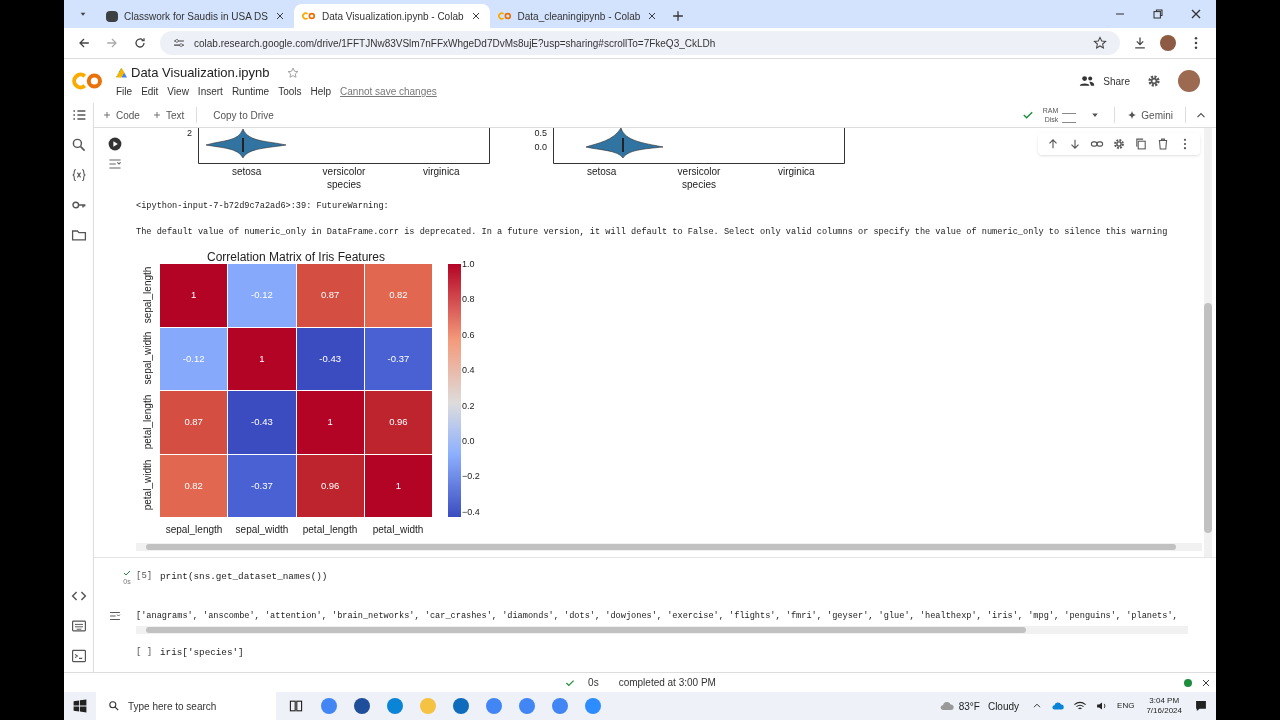  Describe the element at coordinates (124, 92) in the screenshot. I see `menu-item: File` at that location.